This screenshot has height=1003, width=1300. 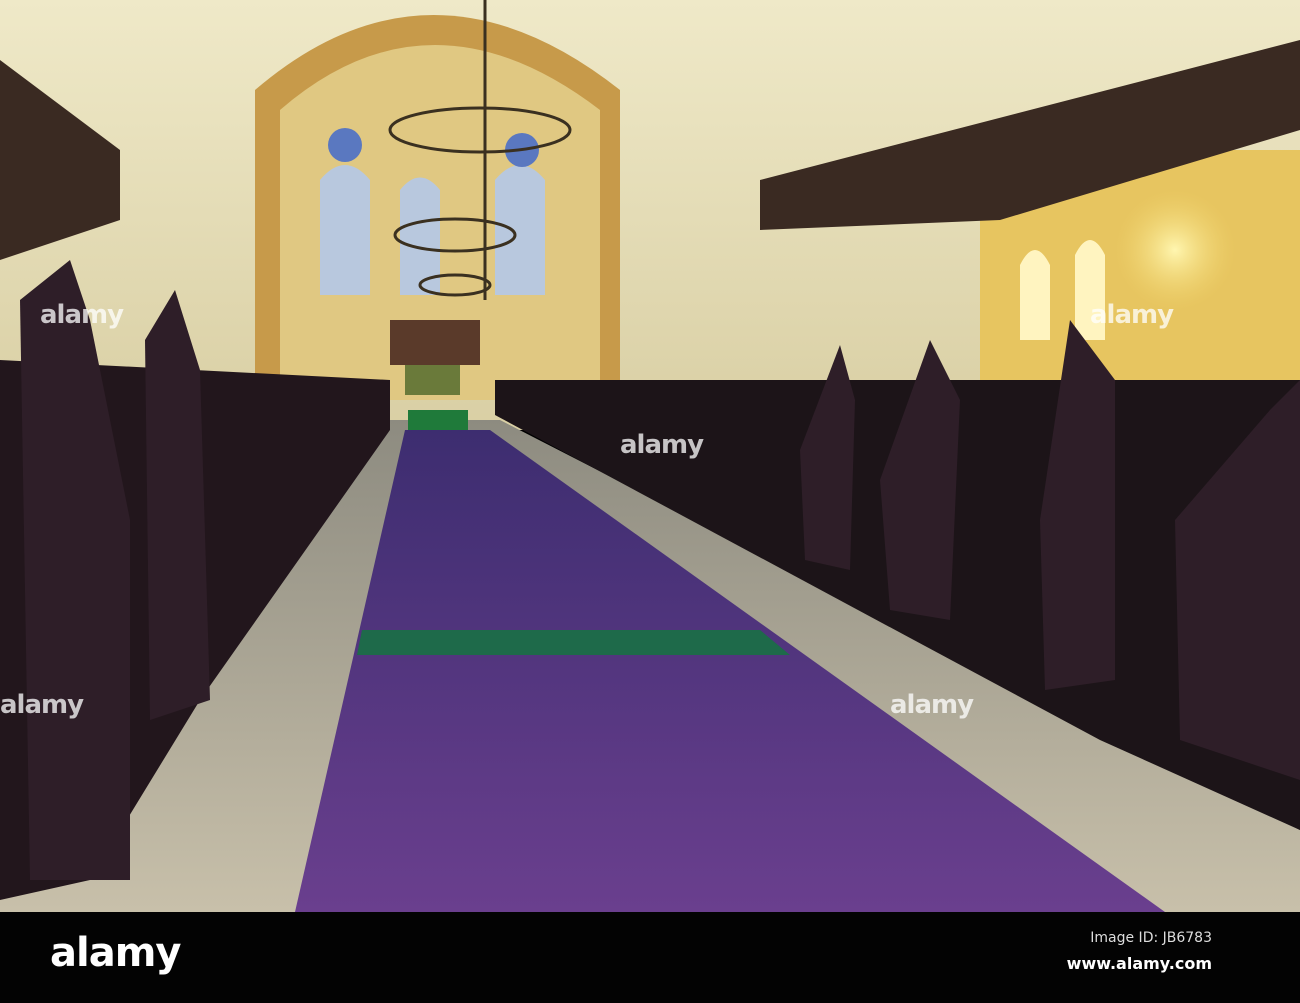 I want to click on alamy-logo: alamy, so click(x=115, y=953).